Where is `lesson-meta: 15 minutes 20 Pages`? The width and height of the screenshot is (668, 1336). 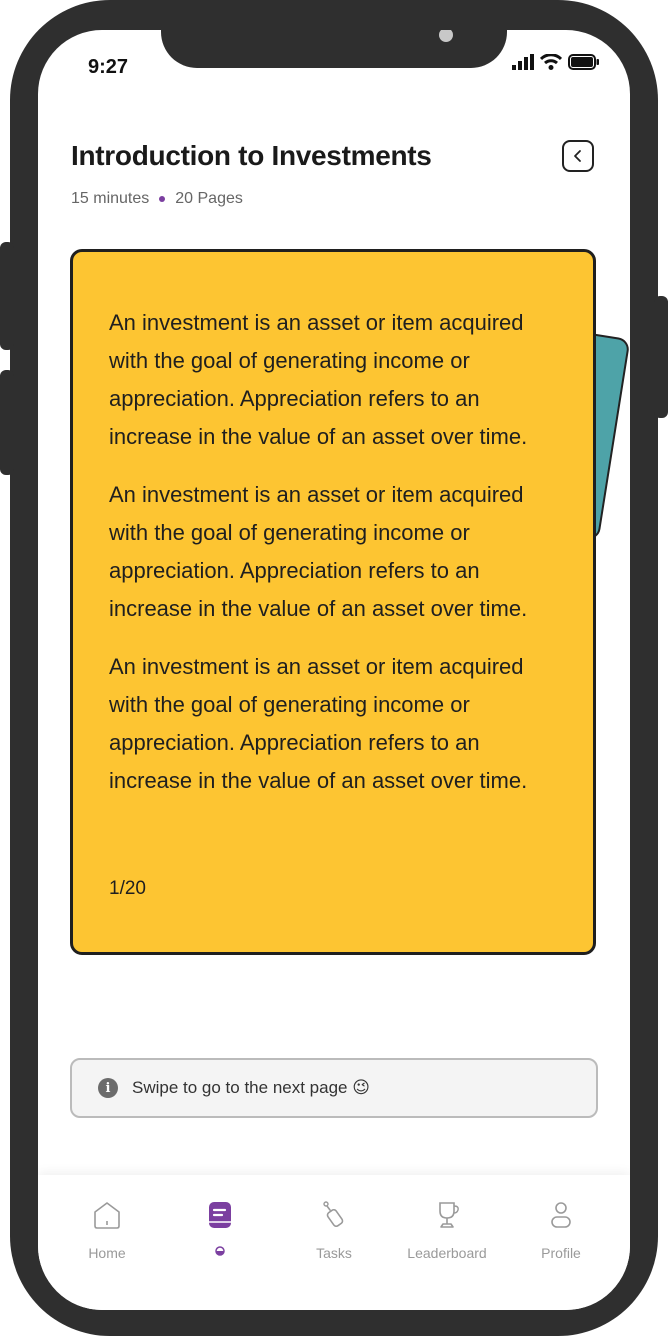
lesson-meta: 15 minutes 20 Pages is located at coordinates (157, 199).